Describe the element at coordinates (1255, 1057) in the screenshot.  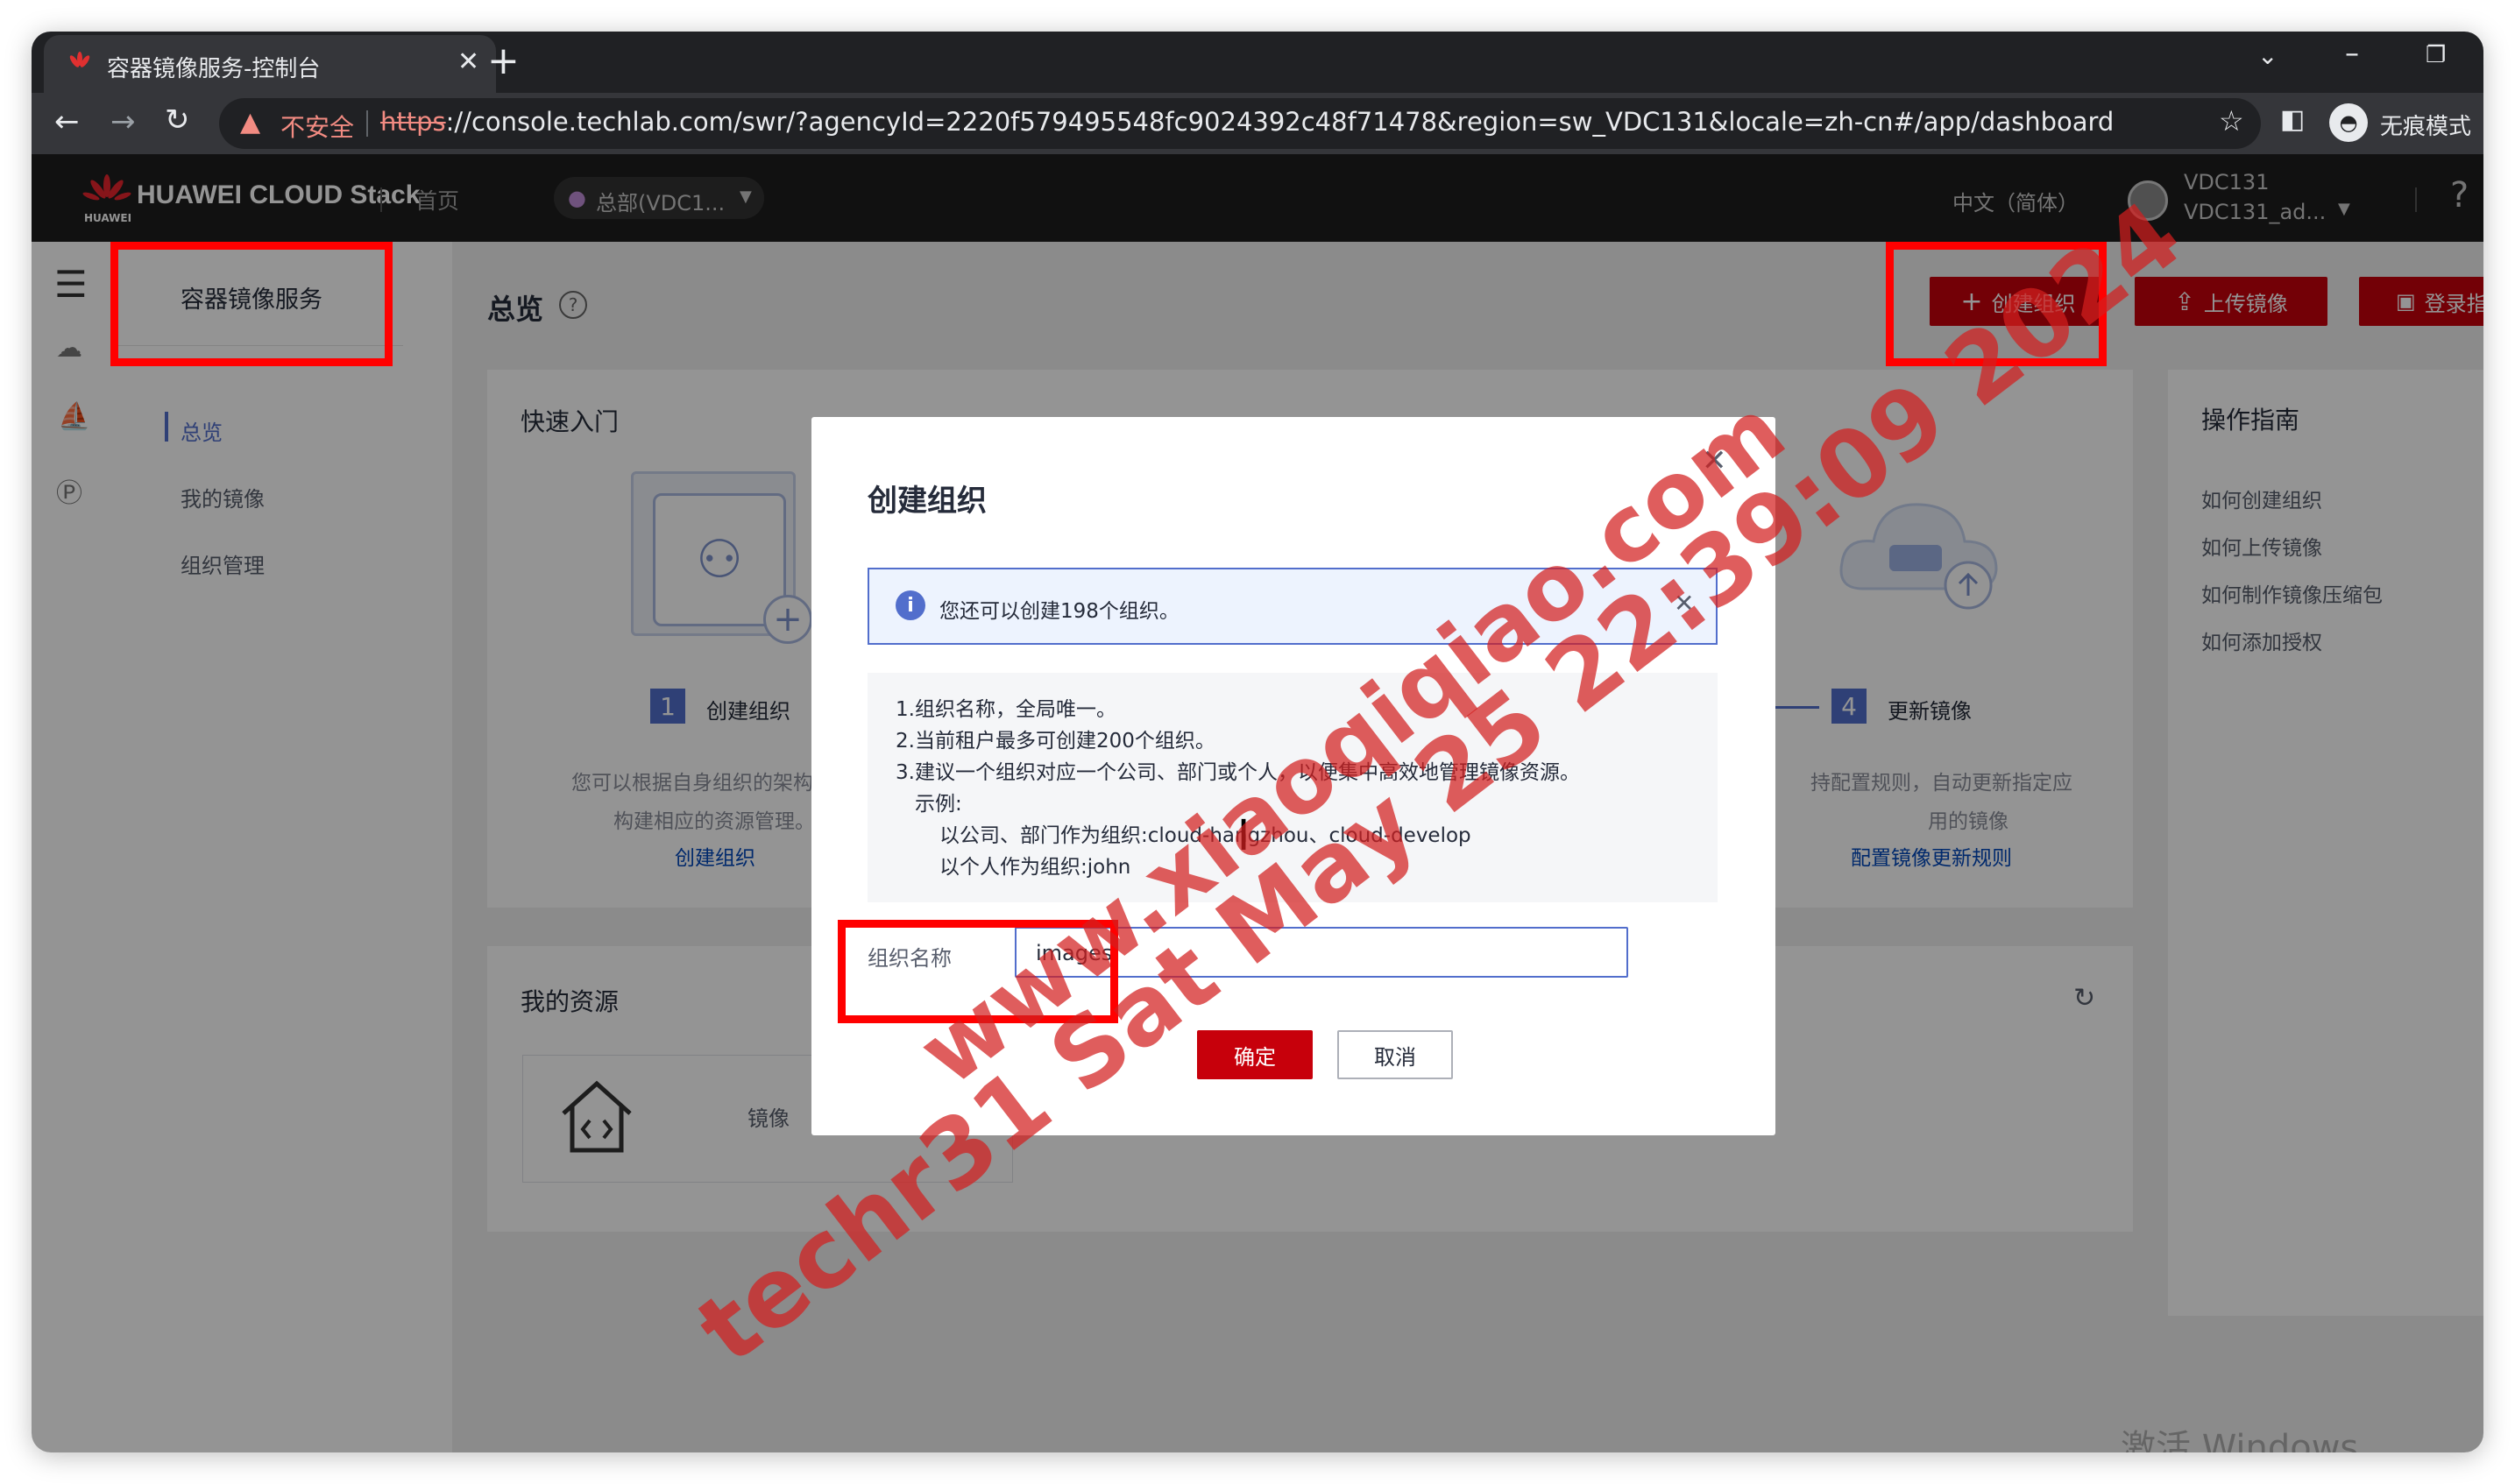
I see `ok-label: 确定` at that location.